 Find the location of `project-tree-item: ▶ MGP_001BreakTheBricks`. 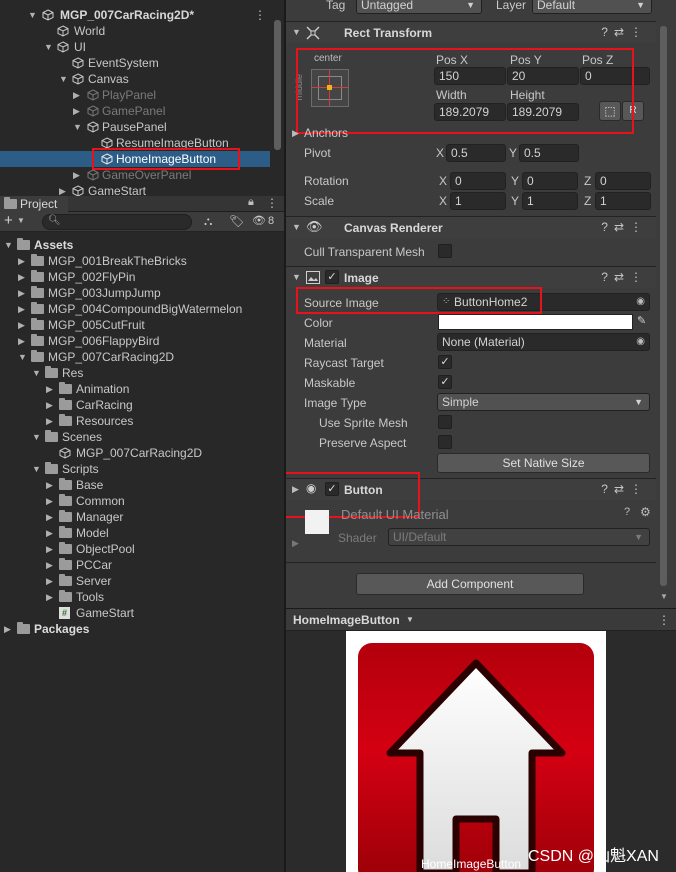

project-tree-item: ▶ MGP_001BreakTheBricks is located at coordinates (140, 261).